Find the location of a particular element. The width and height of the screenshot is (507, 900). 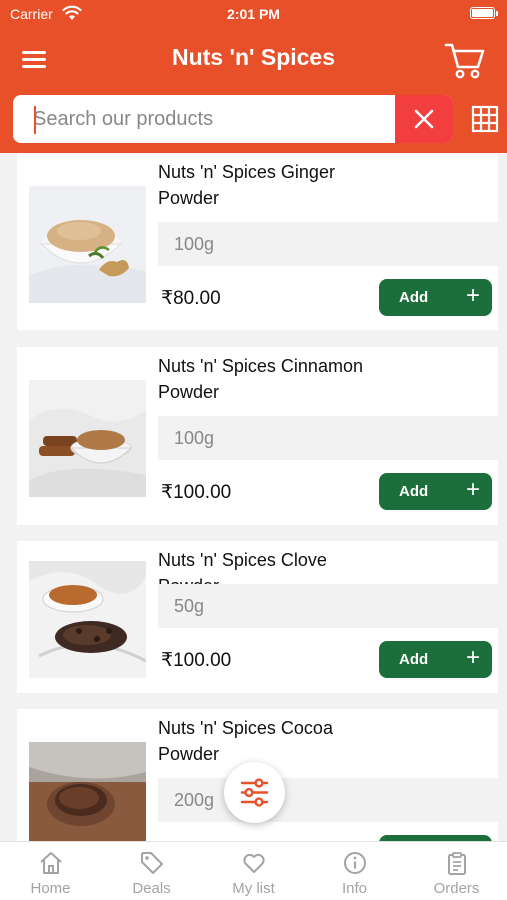

home-icon is located at coordinates (51, 863).